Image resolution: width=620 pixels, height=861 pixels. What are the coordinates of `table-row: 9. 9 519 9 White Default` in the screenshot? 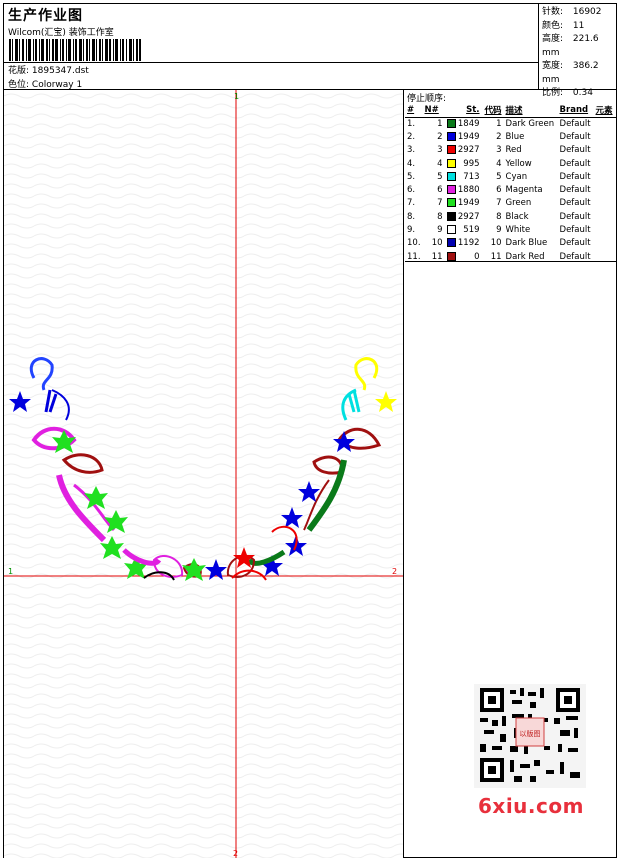 It's located at (510, 229).